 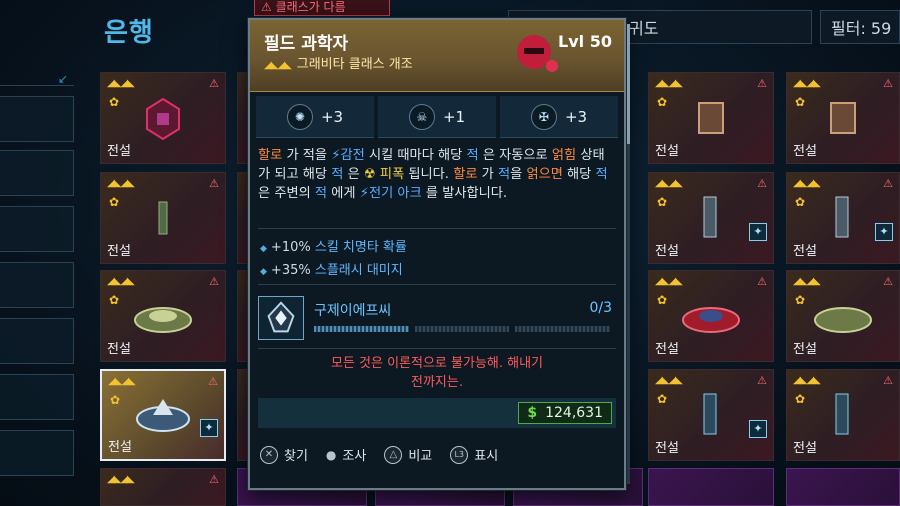 What do you see at coordinates (462, 329) in the screenshot?
I see `anointment-progress-bar` at bounding box center [462, 329].